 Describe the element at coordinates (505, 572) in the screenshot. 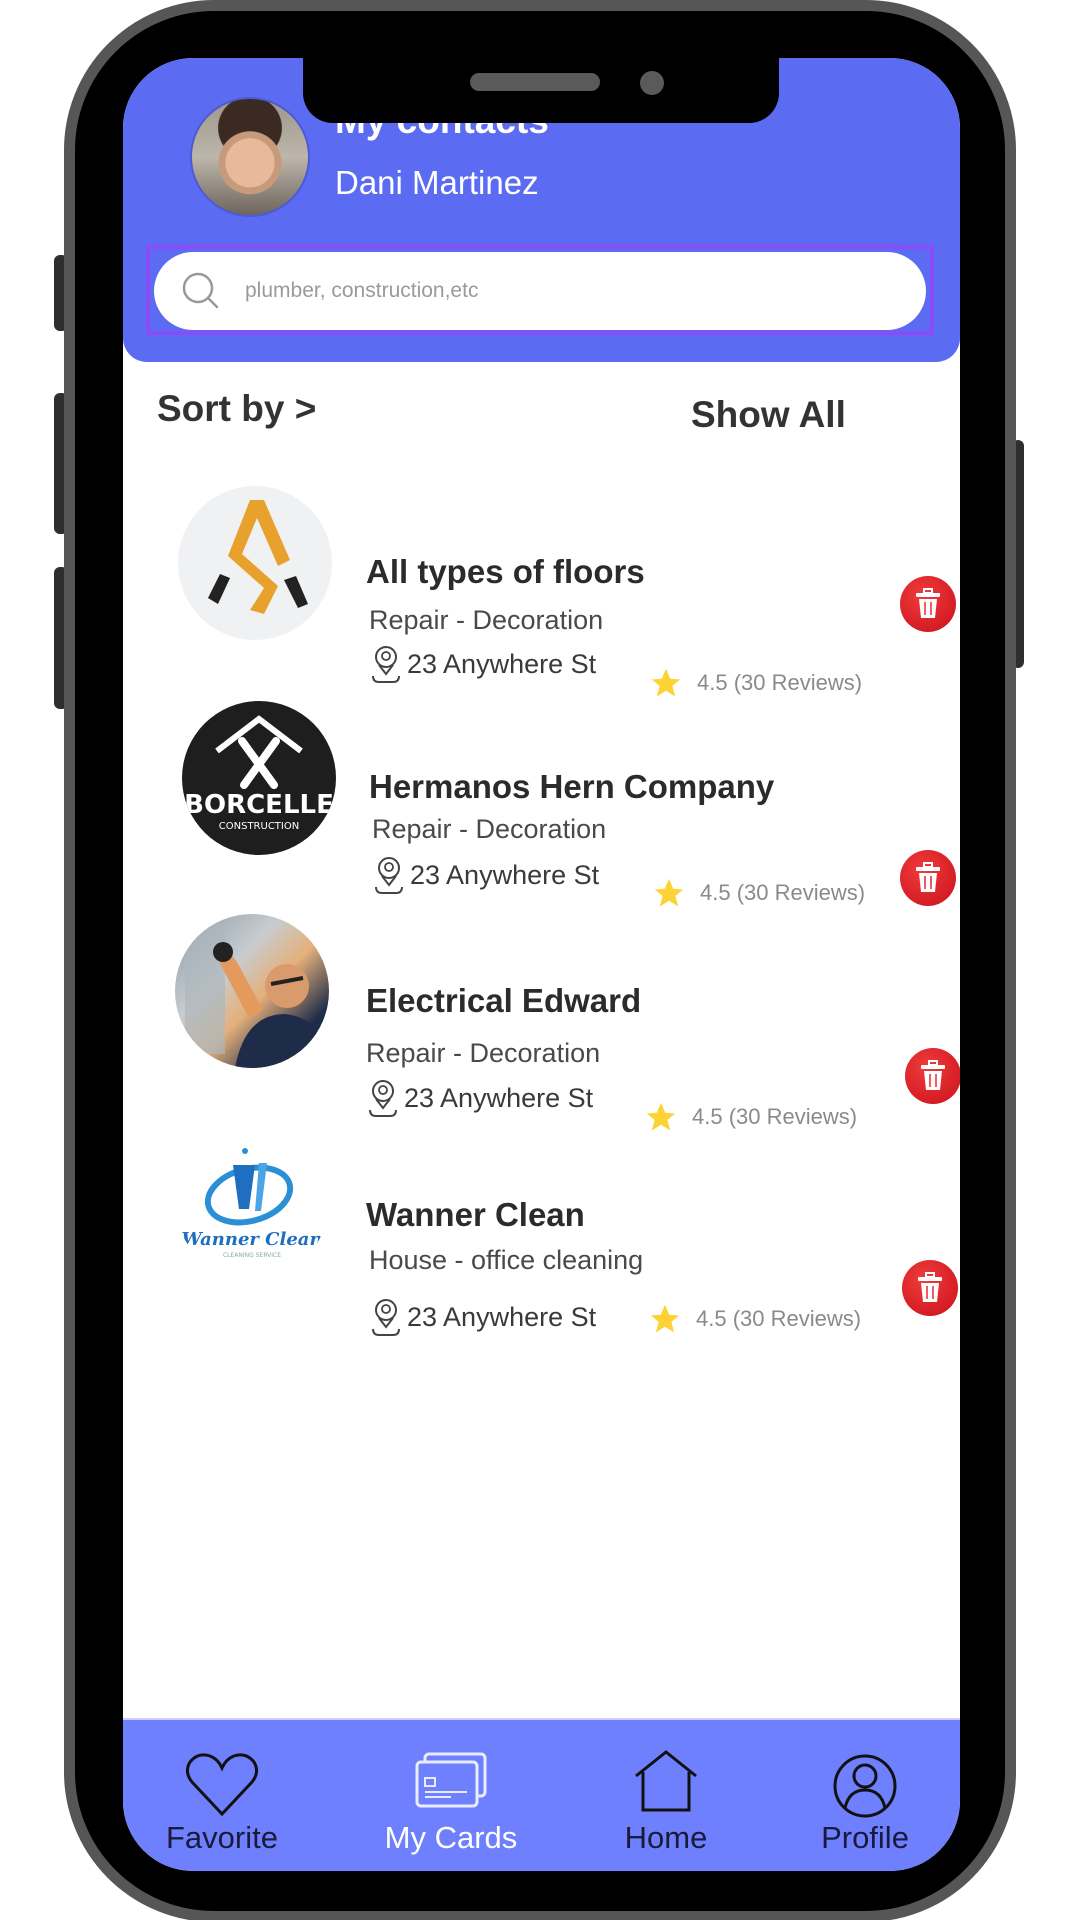

I see `contact-name: All types of floors` at that location.